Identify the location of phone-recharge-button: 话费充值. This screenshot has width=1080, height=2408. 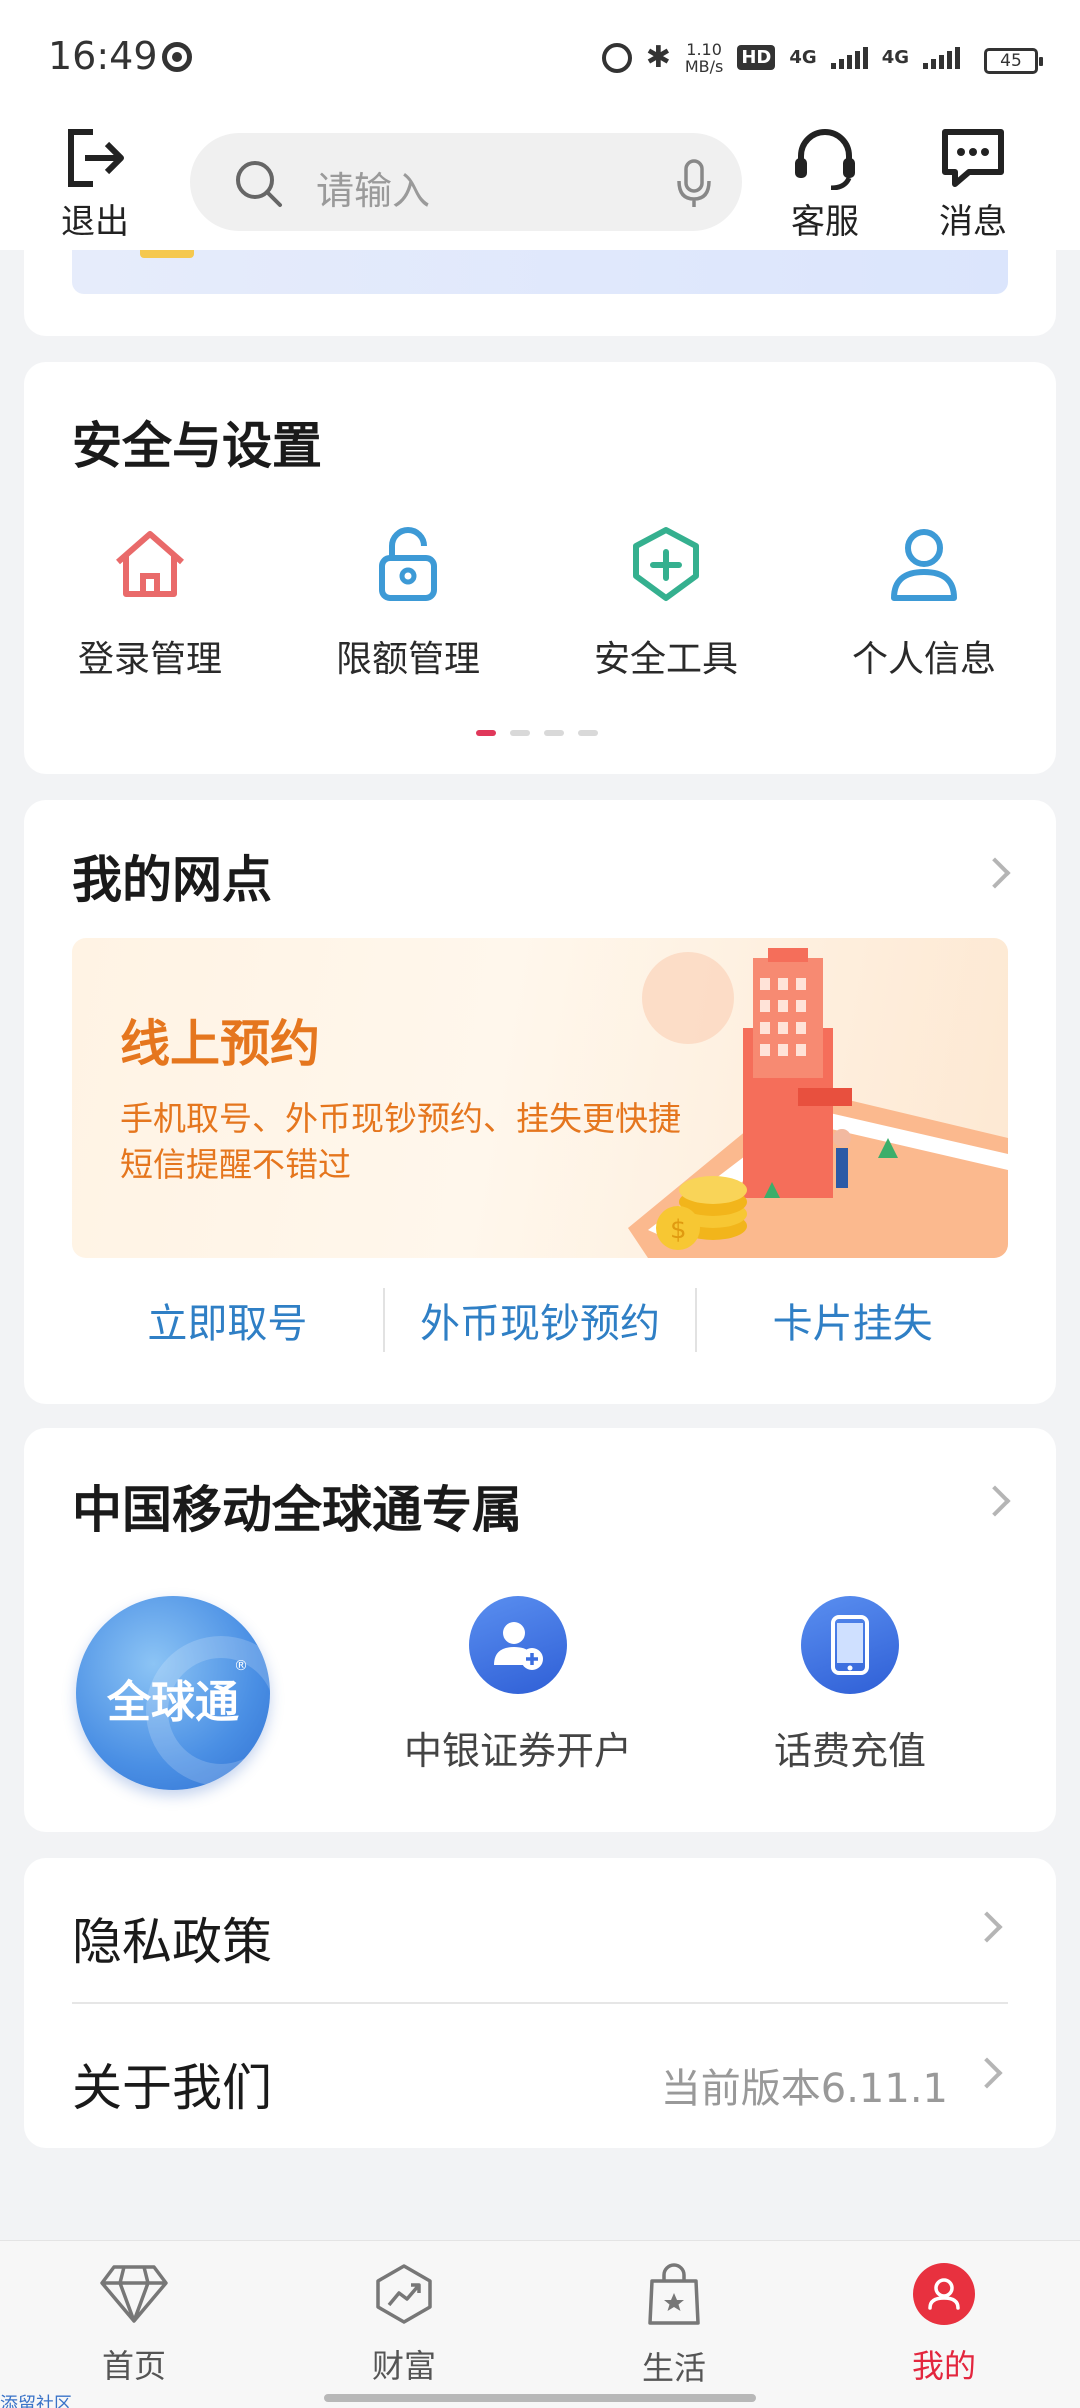
(850, 1685).